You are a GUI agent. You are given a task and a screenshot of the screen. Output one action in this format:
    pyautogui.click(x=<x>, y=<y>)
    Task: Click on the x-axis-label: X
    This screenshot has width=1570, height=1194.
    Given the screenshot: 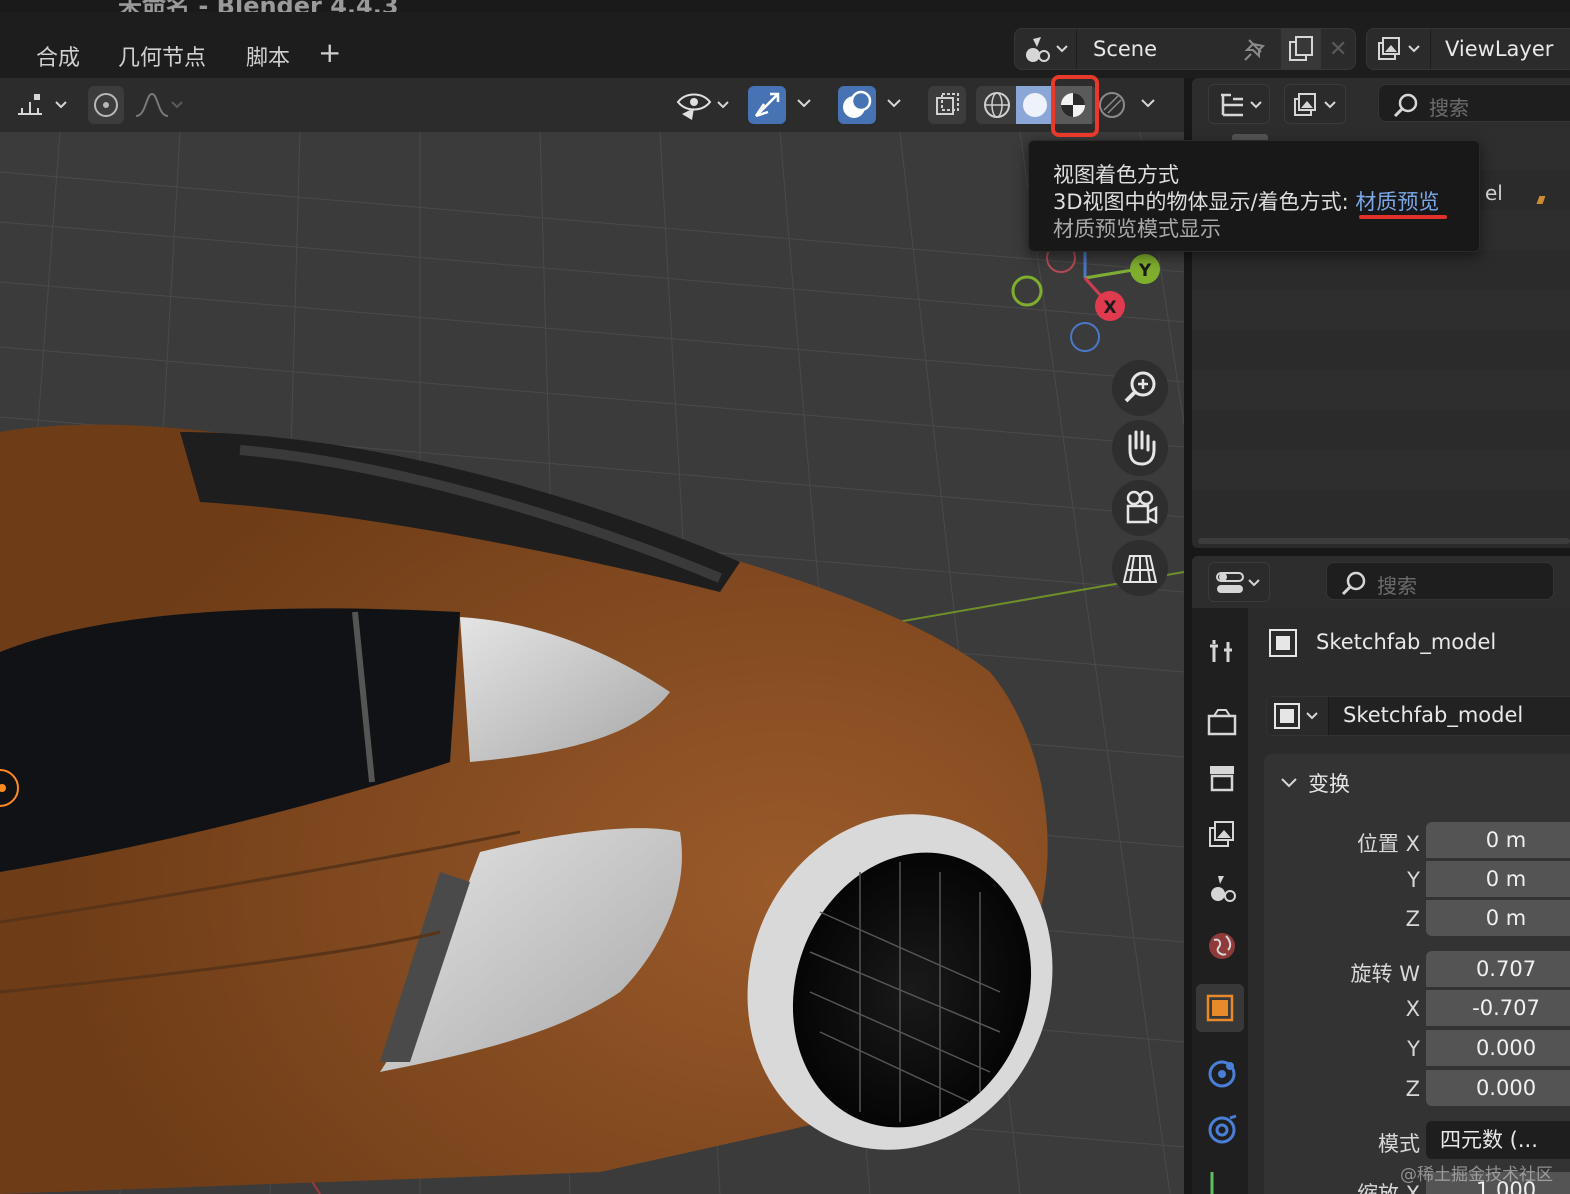 What is the action you would take?
    pyautogui.click(x=1109, y=308)
    